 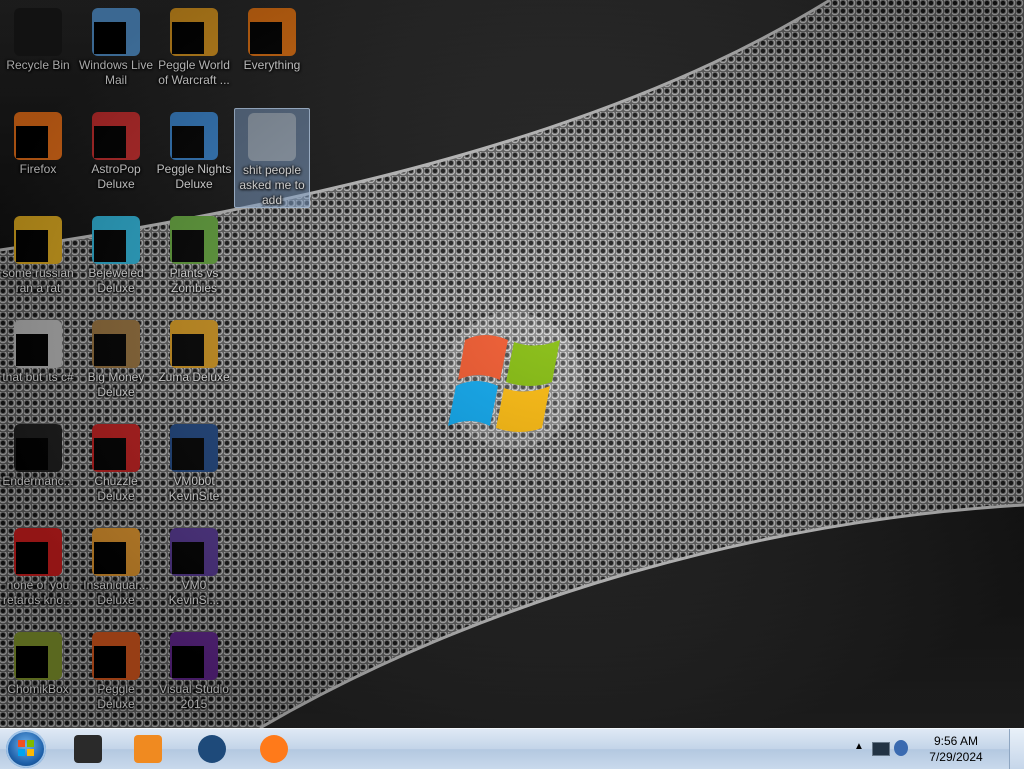 I want to click on show-hidden-icons-chevron-icon: ▲, so click(x=859, y=746).